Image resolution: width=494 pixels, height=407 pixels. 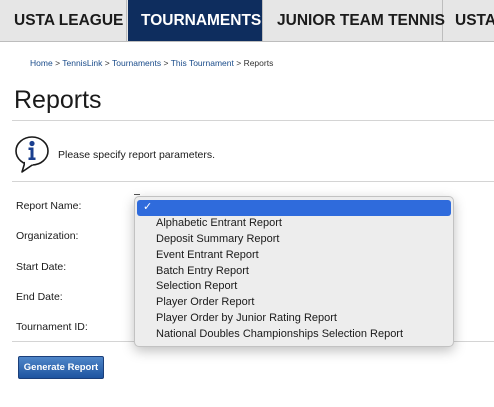 I want to click on tournament-id-label: Tournament ID:, so click(x=52, y=327).